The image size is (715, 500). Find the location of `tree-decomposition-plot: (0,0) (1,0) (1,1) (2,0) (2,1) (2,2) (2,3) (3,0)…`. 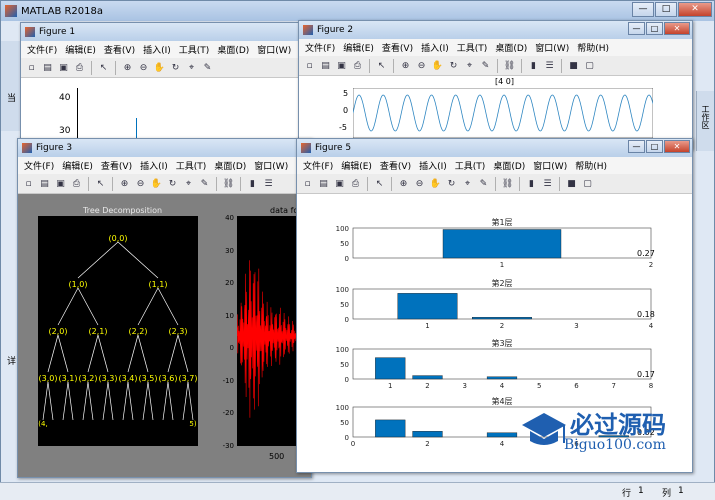

tree-decomposition-plot: (0,0) (1,0) (1,1) (2,0) (2,1) (2,2) (2,3) (3,0)… is located at coordinates (118, 331).